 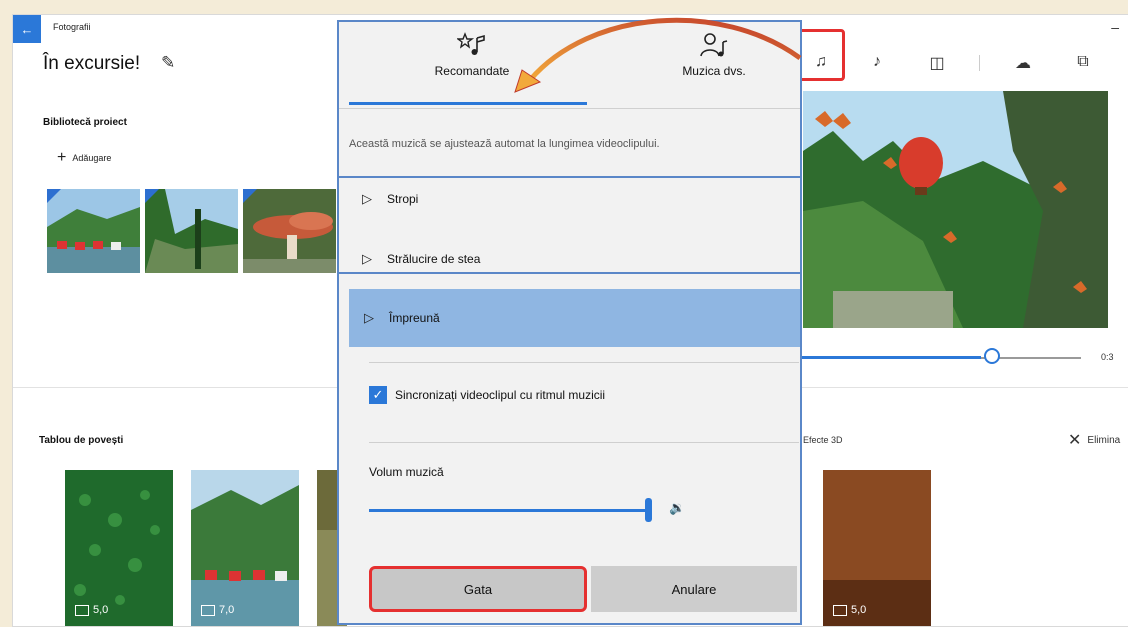 I want to click on track-item-selected: ▷ Împreună, so click(x=574, y=318).